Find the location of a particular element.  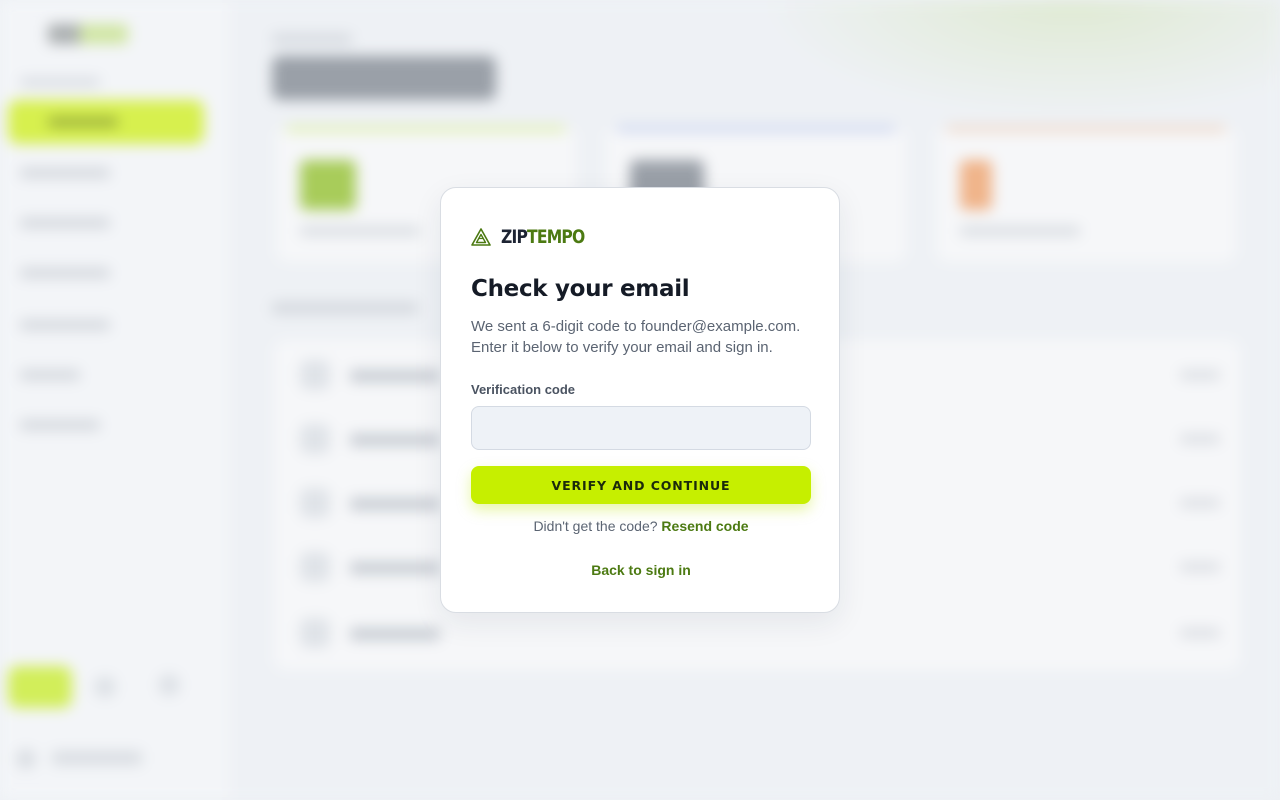

background-user is located at coordinates (81, 758).